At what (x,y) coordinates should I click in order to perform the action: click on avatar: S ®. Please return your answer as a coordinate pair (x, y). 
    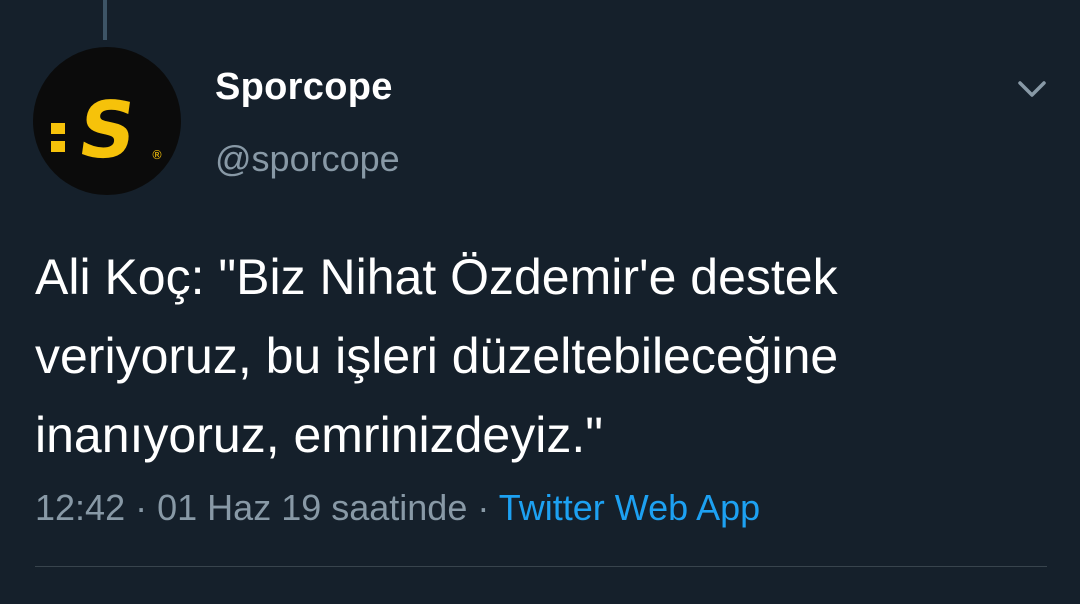
    Looking at the image, I should click on (107, 121).